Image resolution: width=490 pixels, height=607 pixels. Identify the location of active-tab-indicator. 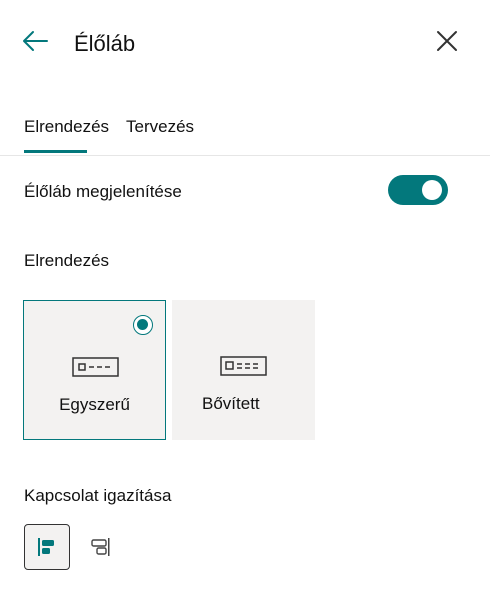
(55, 151).